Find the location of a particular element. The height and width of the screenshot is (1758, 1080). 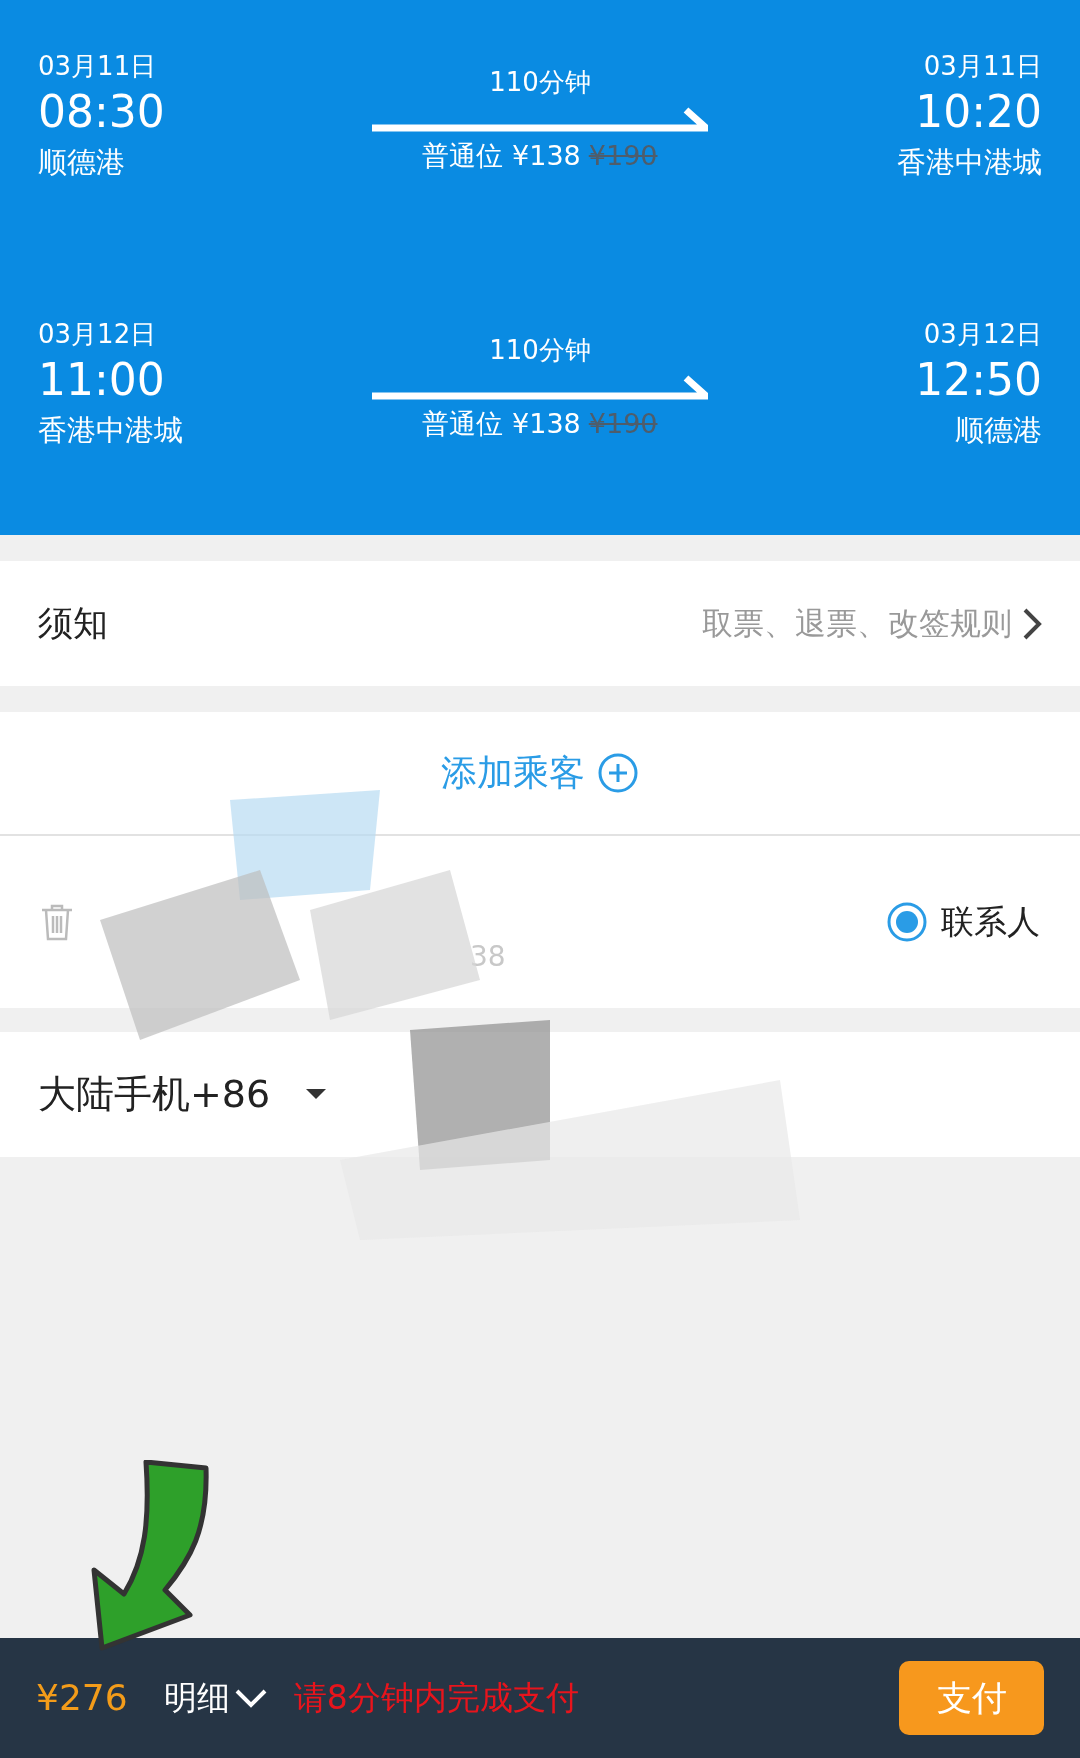

rules-link: 取票、退票、改签规则 is located at coordinates (857, 624).